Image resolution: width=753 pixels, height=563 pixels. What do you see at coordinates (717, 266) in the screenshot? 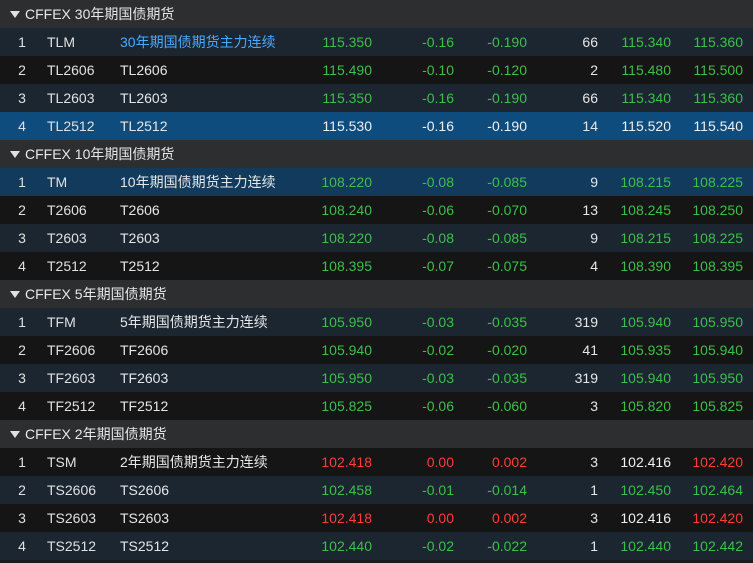
I see `ask-price: 108.395` at bounding box center [717, 266].